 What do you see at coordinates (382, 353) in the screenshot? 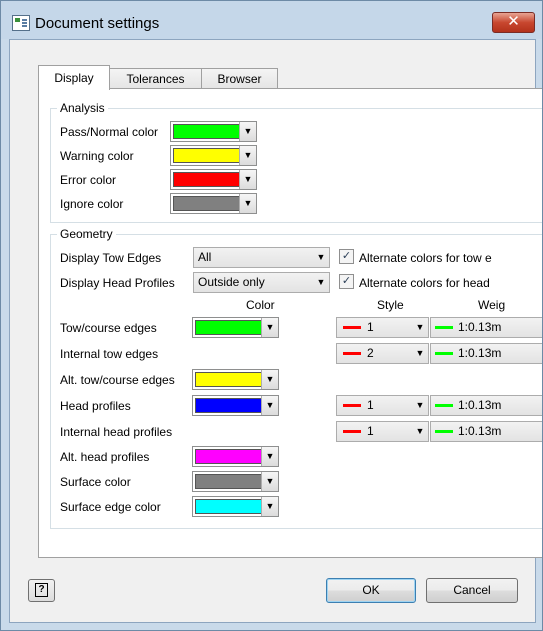
I see `internal-tow-edges-style-select: 2 ▼` at bounding box center [382, 353].